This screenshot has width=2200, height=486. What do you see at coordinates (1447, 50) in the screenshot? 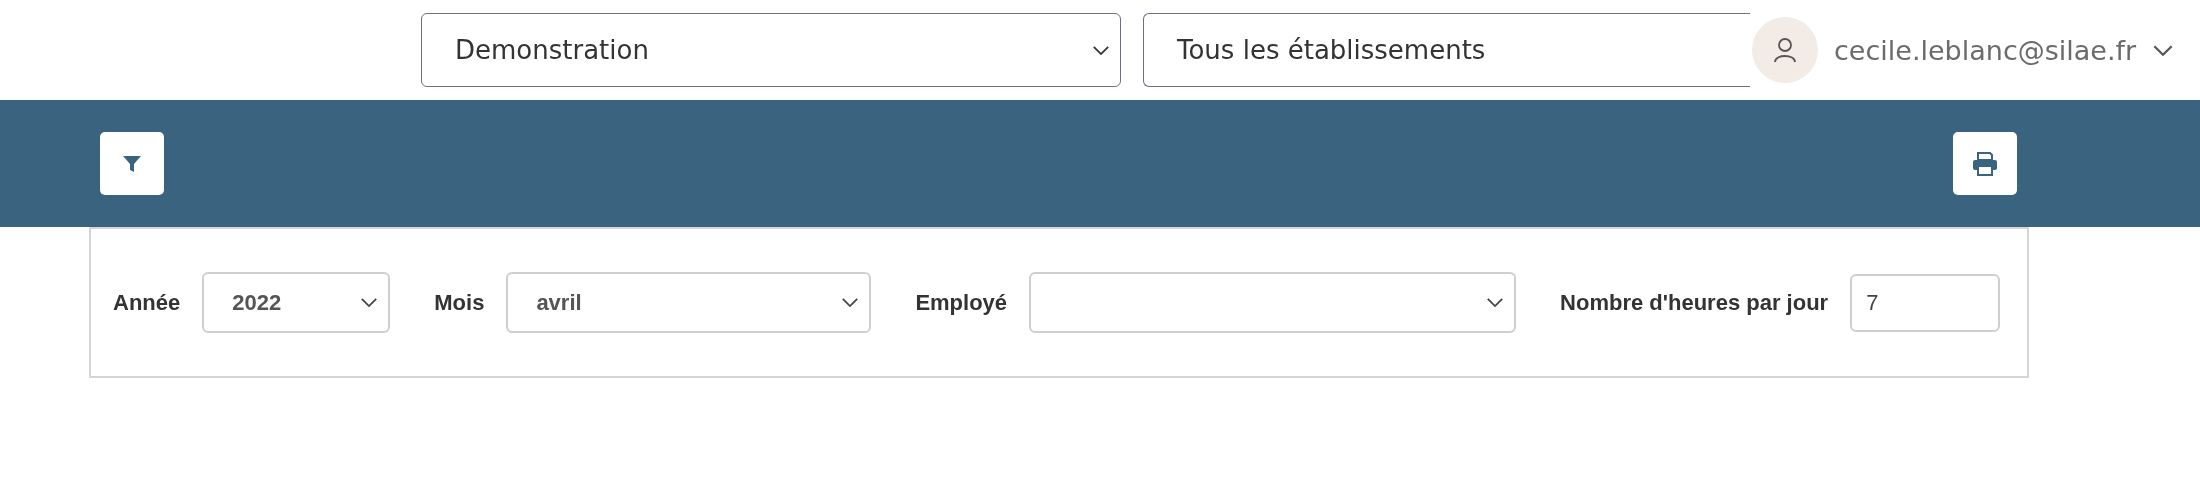
I see `establishment-select: Tous les établissements` at bounding box center [1447, 50].